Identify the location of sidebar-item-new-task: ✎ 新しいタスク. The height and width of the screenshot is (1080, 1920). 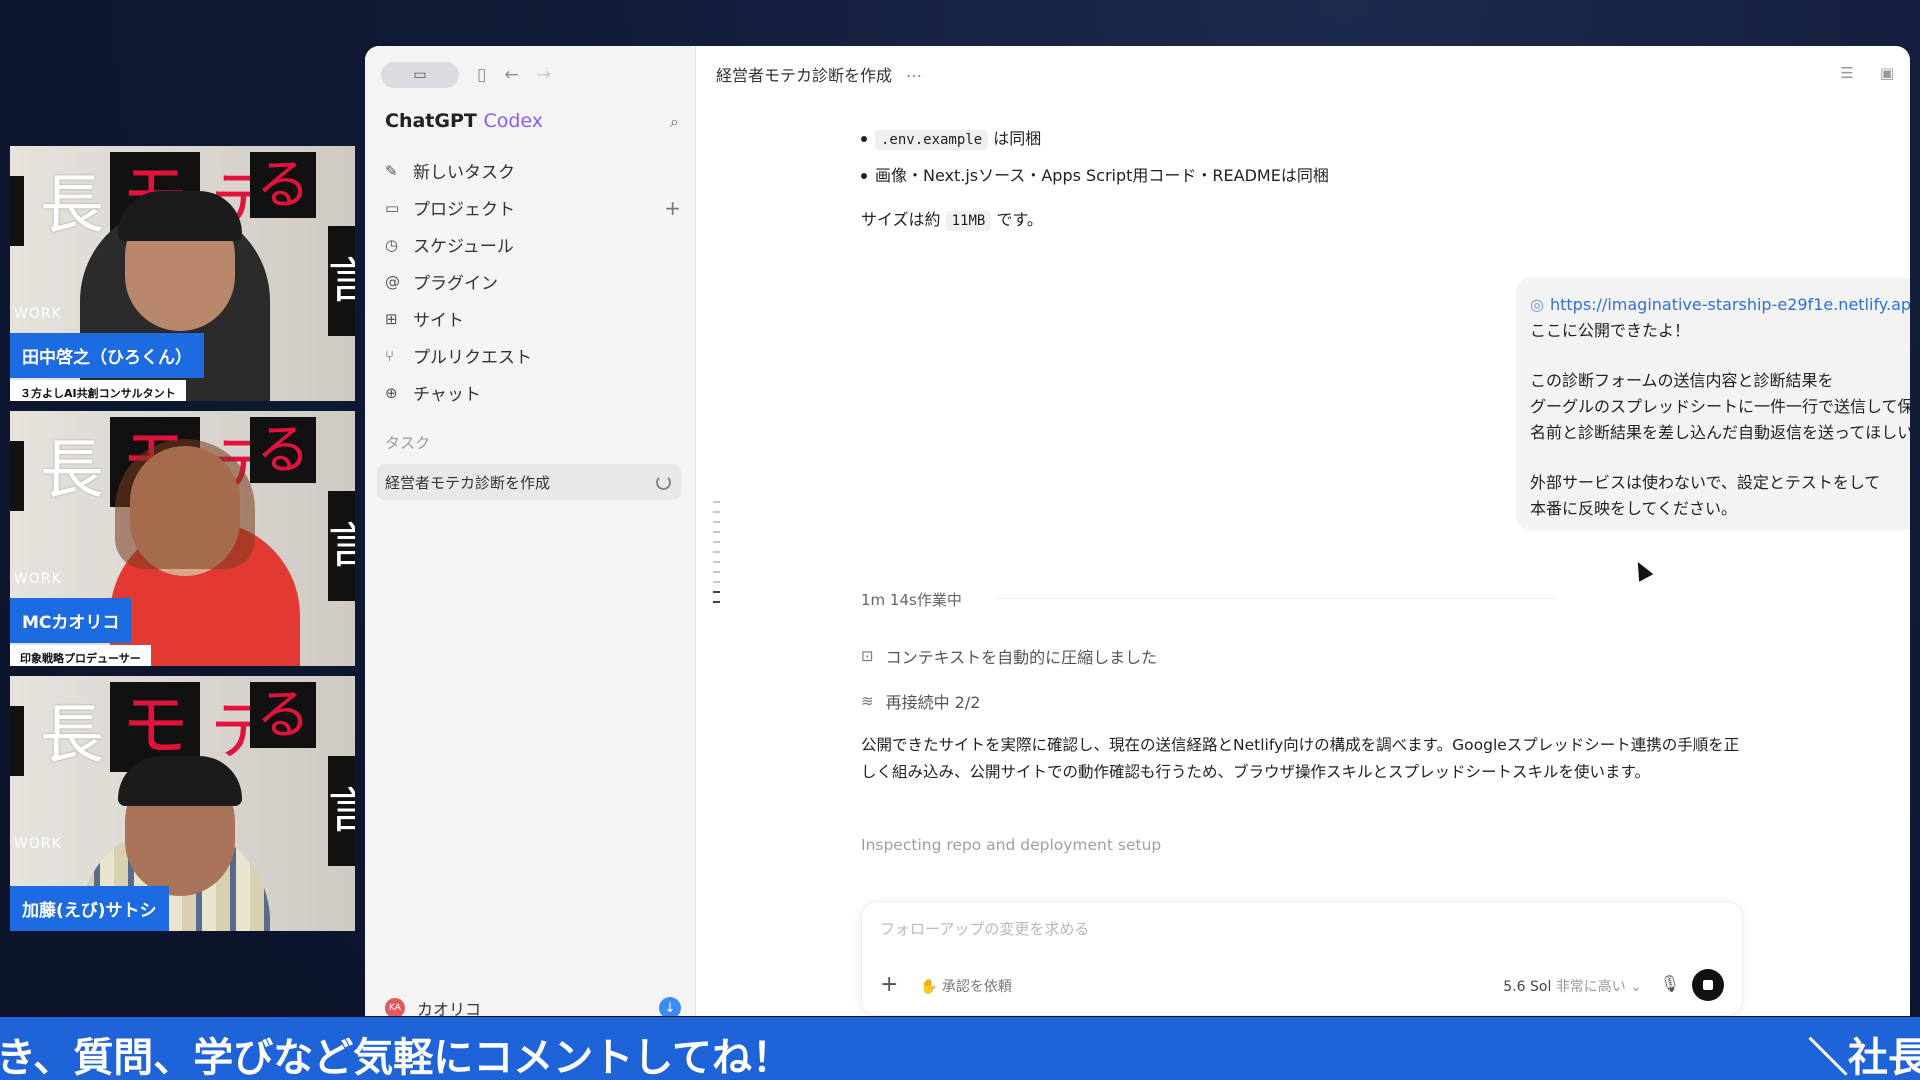
(533, 170).